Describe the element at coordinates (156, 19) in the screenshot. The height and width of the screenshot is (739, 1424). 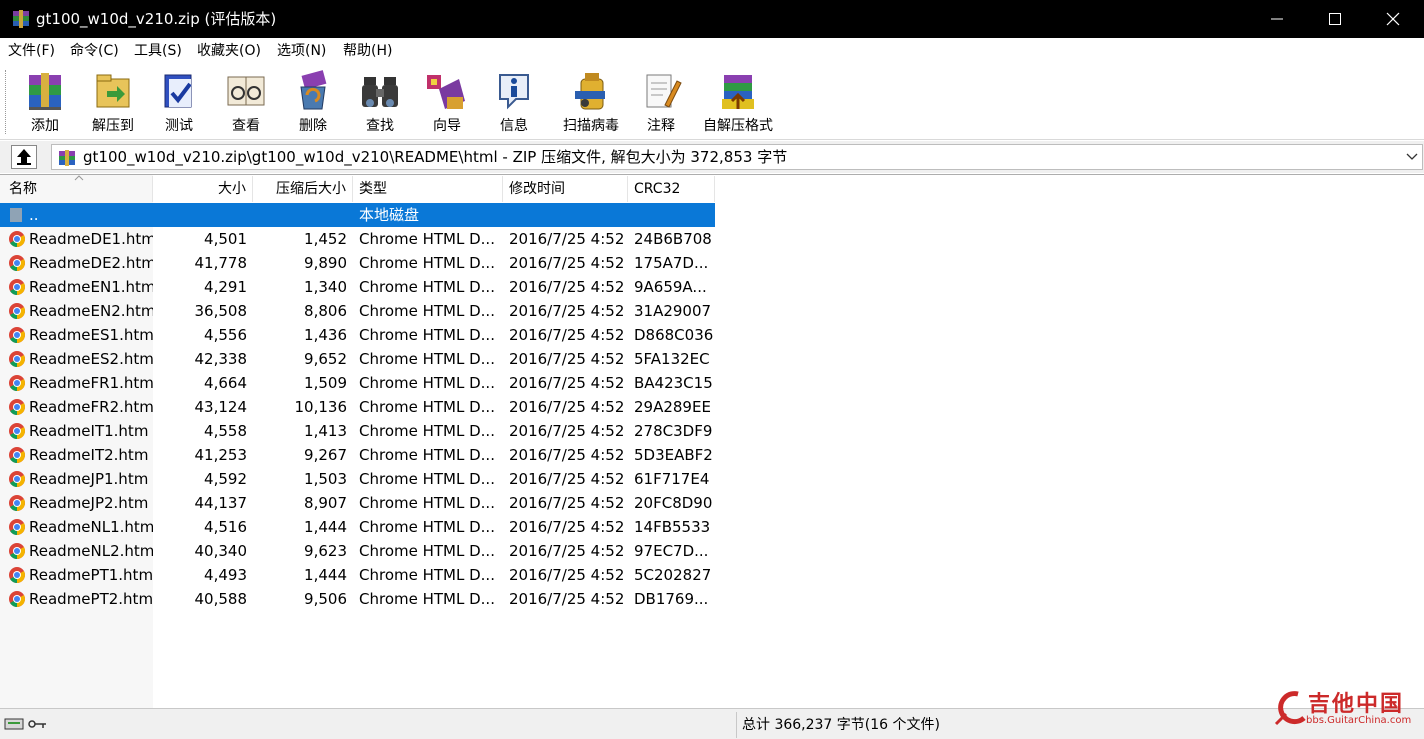
I see `window-title: gt100_w10d_v210.zip (评估版本)` at that location.